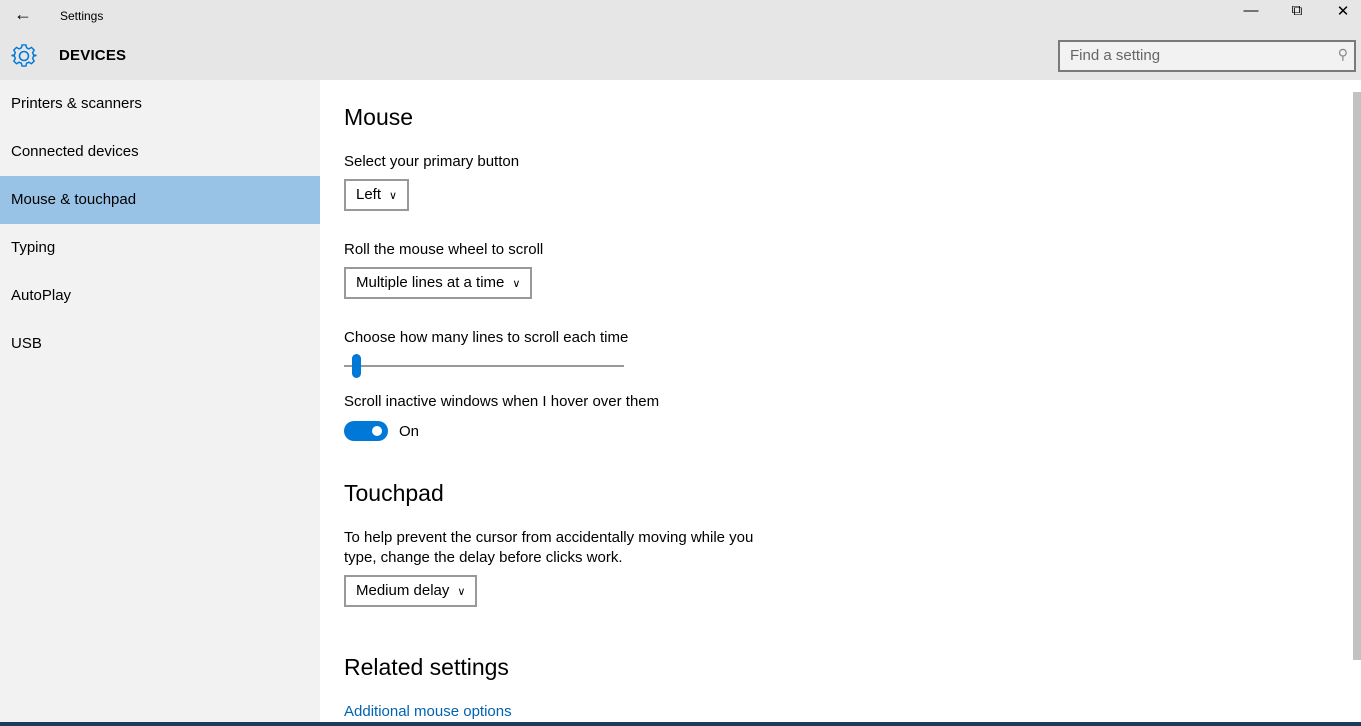  Describe the element at coordinates (428, 711) in the screenshot. I see `additional-mouse-options-link: Additional mouse options` at that location.